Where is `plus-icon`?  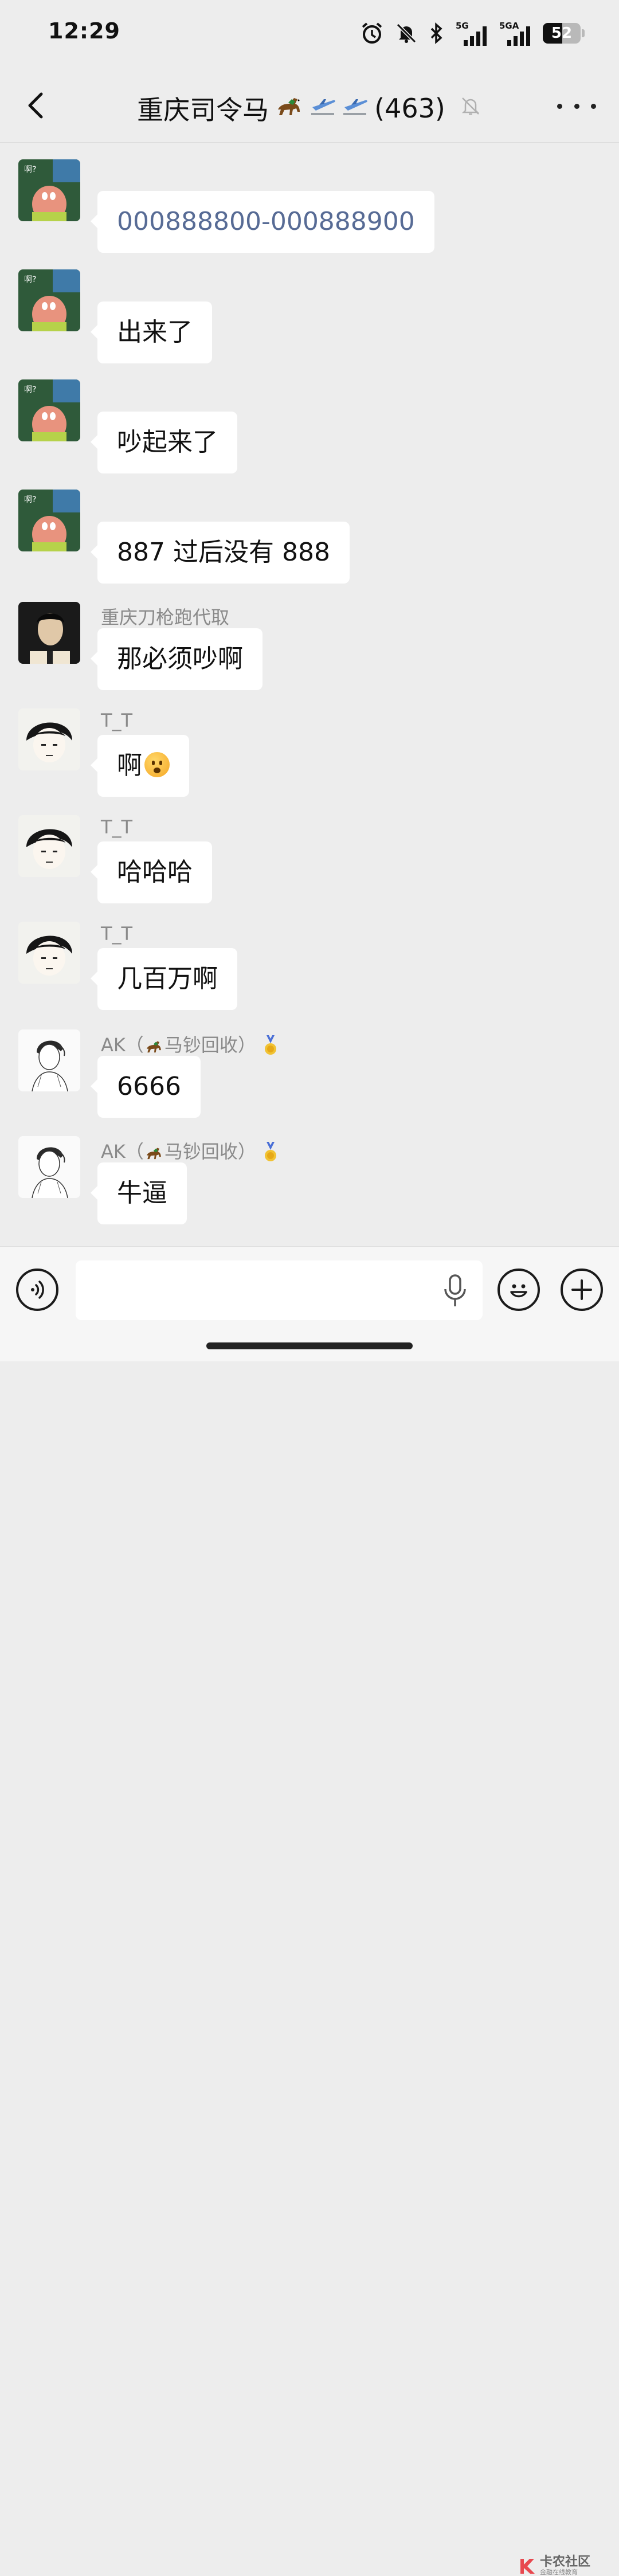 plus-icon is located at coordinates (581, 1289).